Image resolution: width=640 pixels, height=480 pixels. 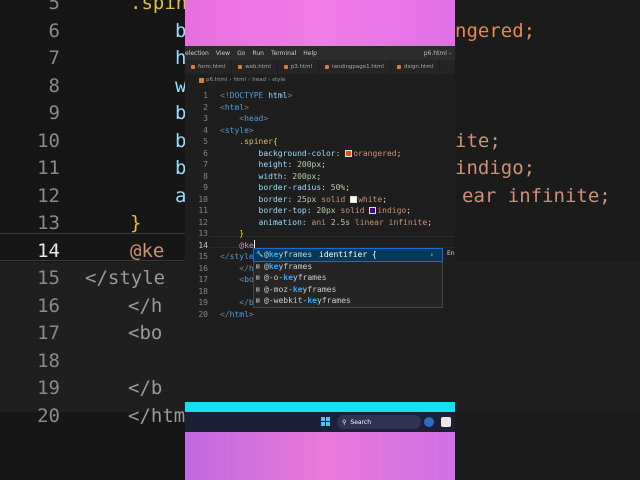 What do you see at coordinates (205, 107) in the screenshot?
I see `line-number: 2` at bounding box center [205, 107].